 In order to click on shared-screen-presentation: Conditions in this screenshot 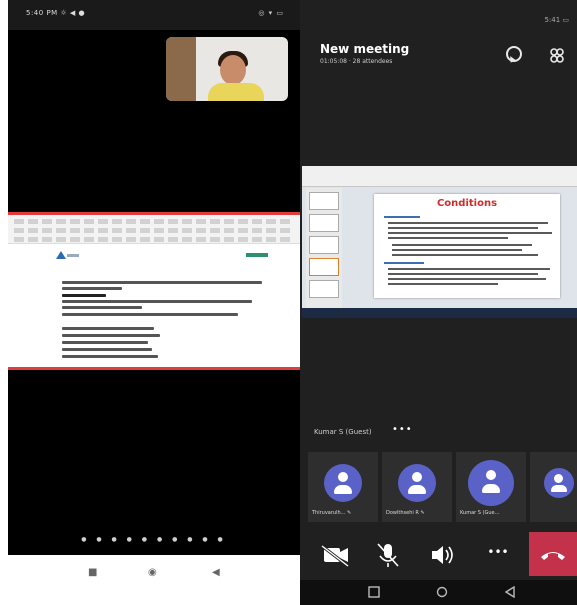, I will do `click(439, 242)`.